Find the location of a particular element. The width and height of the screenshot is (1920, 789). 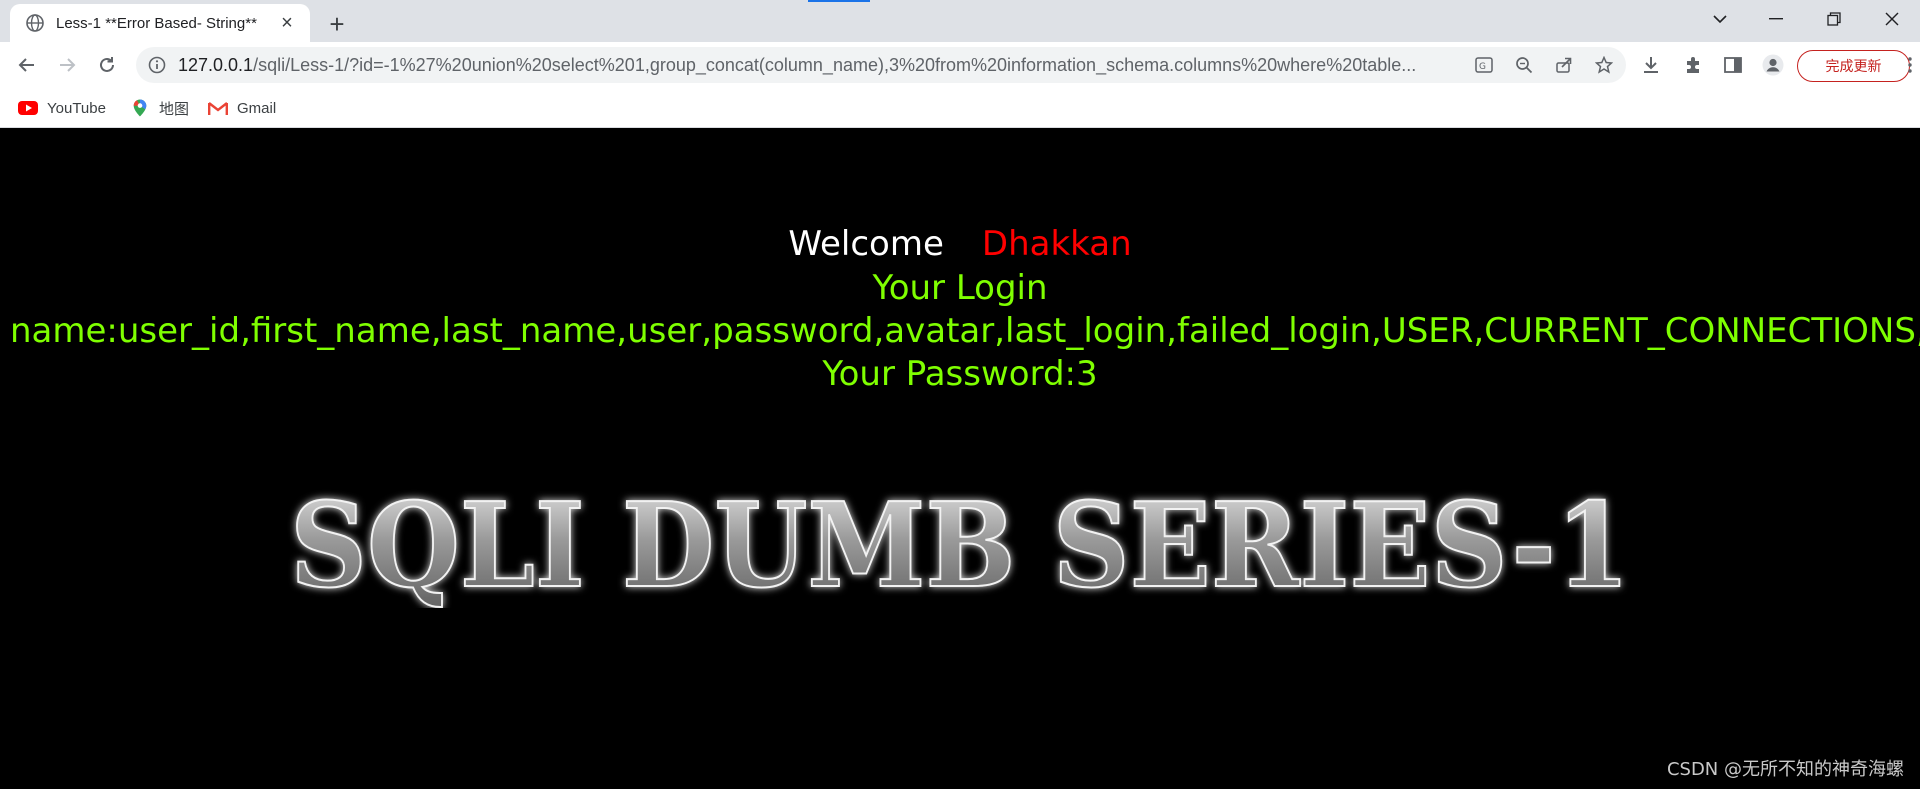

back-button is located at coordinates (27, 65).